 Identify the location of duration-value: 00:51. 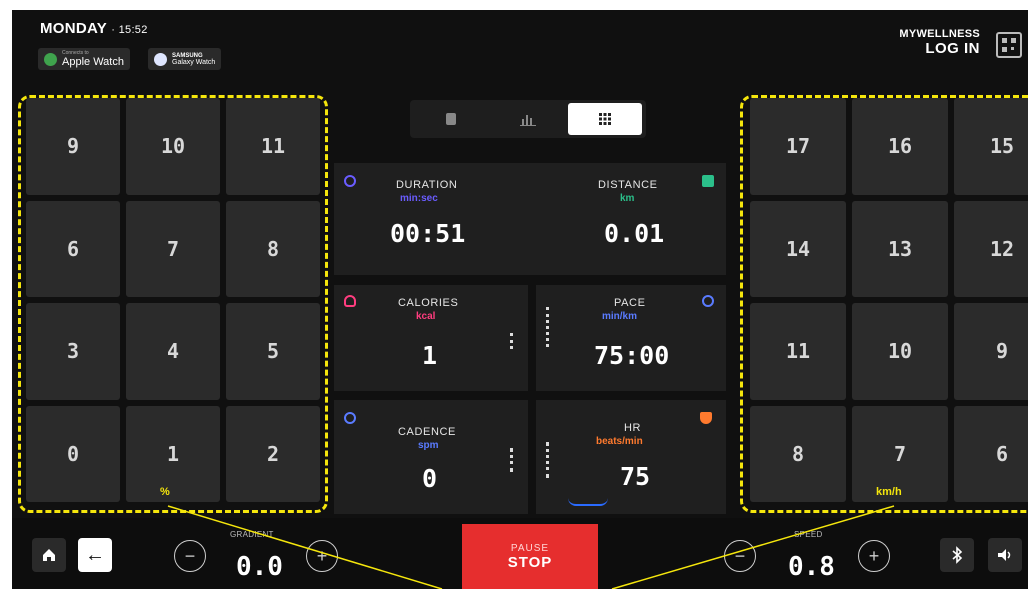
(428, 233).